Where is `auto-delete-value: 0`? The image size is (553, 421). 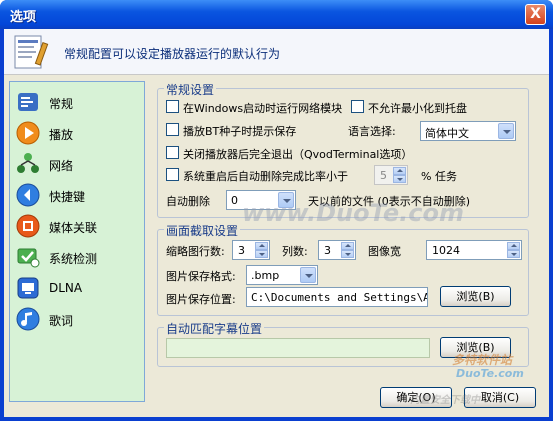 auto-delete-value: 0 is located at coordinates (234, 200).